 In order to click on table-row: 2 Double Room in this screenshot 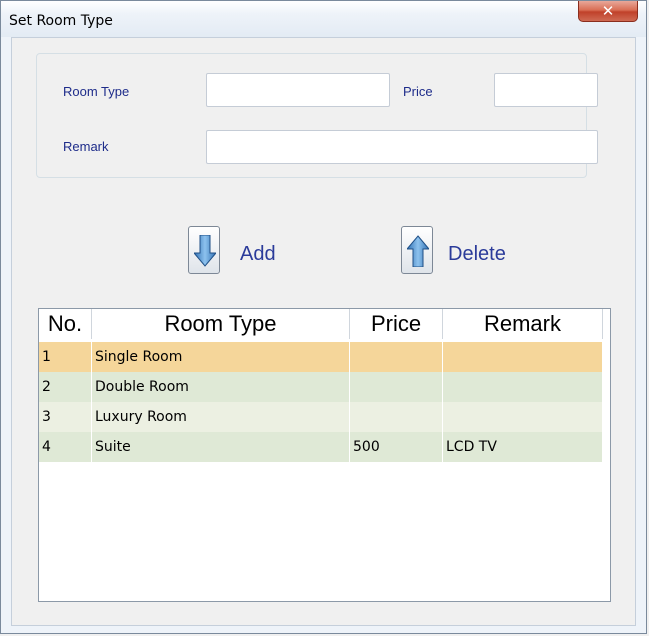, I will do `click(320, 387)`.